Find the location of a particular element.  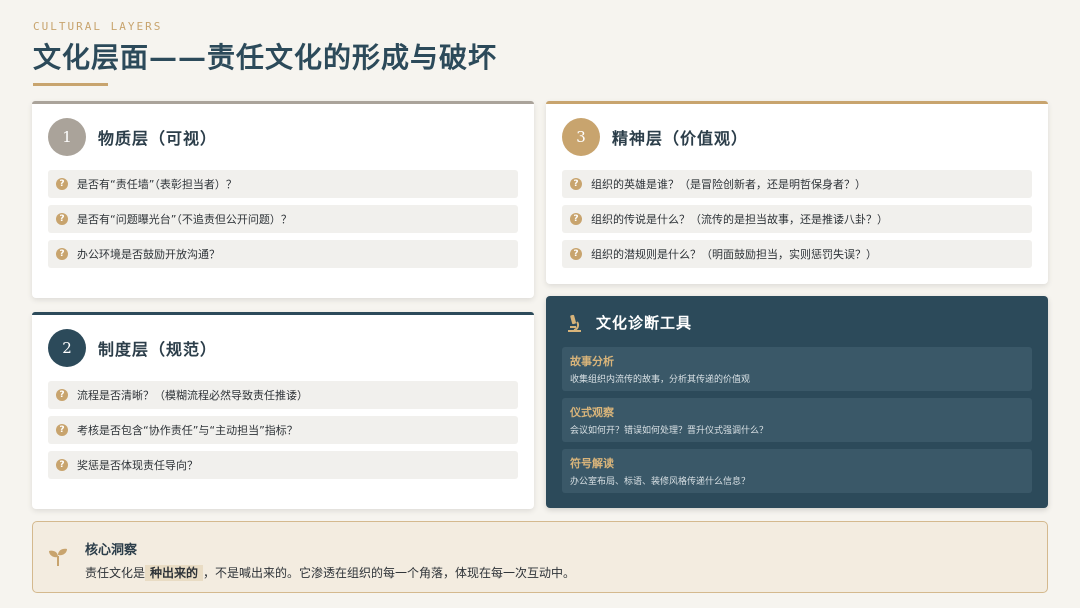

tool-description: 会议如何开？错误如何处理？晋升仪式强调什么？ is located at coordinates (669, 431).